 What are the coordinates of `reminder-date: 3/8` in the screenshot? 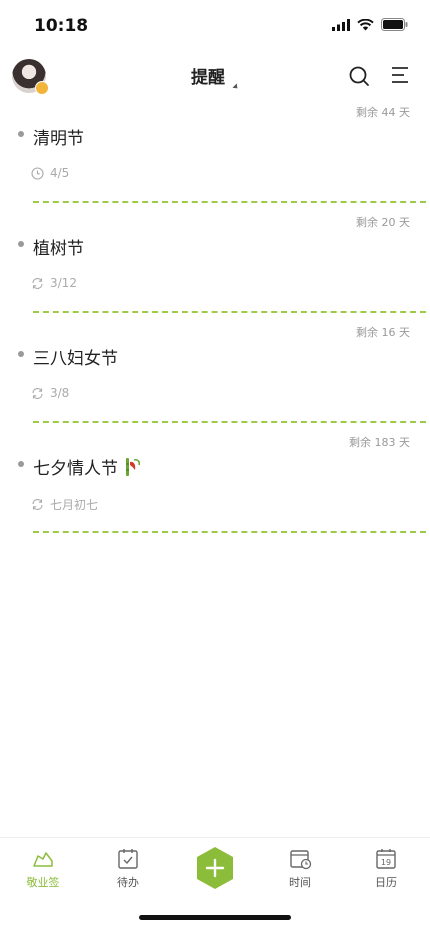 It's located at (60, 393).